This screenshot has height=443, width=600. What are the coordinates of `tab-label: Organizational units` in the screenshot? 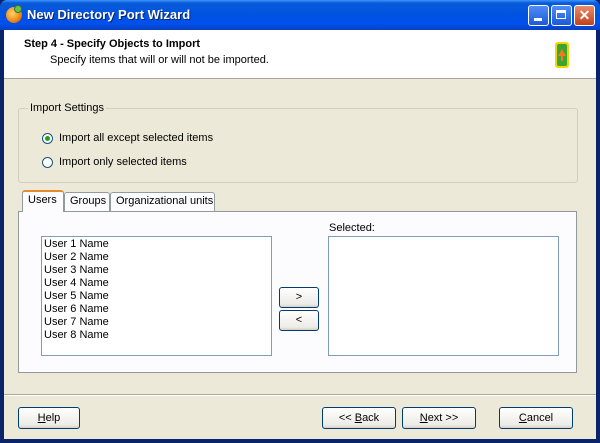 It's located at (165, 201).